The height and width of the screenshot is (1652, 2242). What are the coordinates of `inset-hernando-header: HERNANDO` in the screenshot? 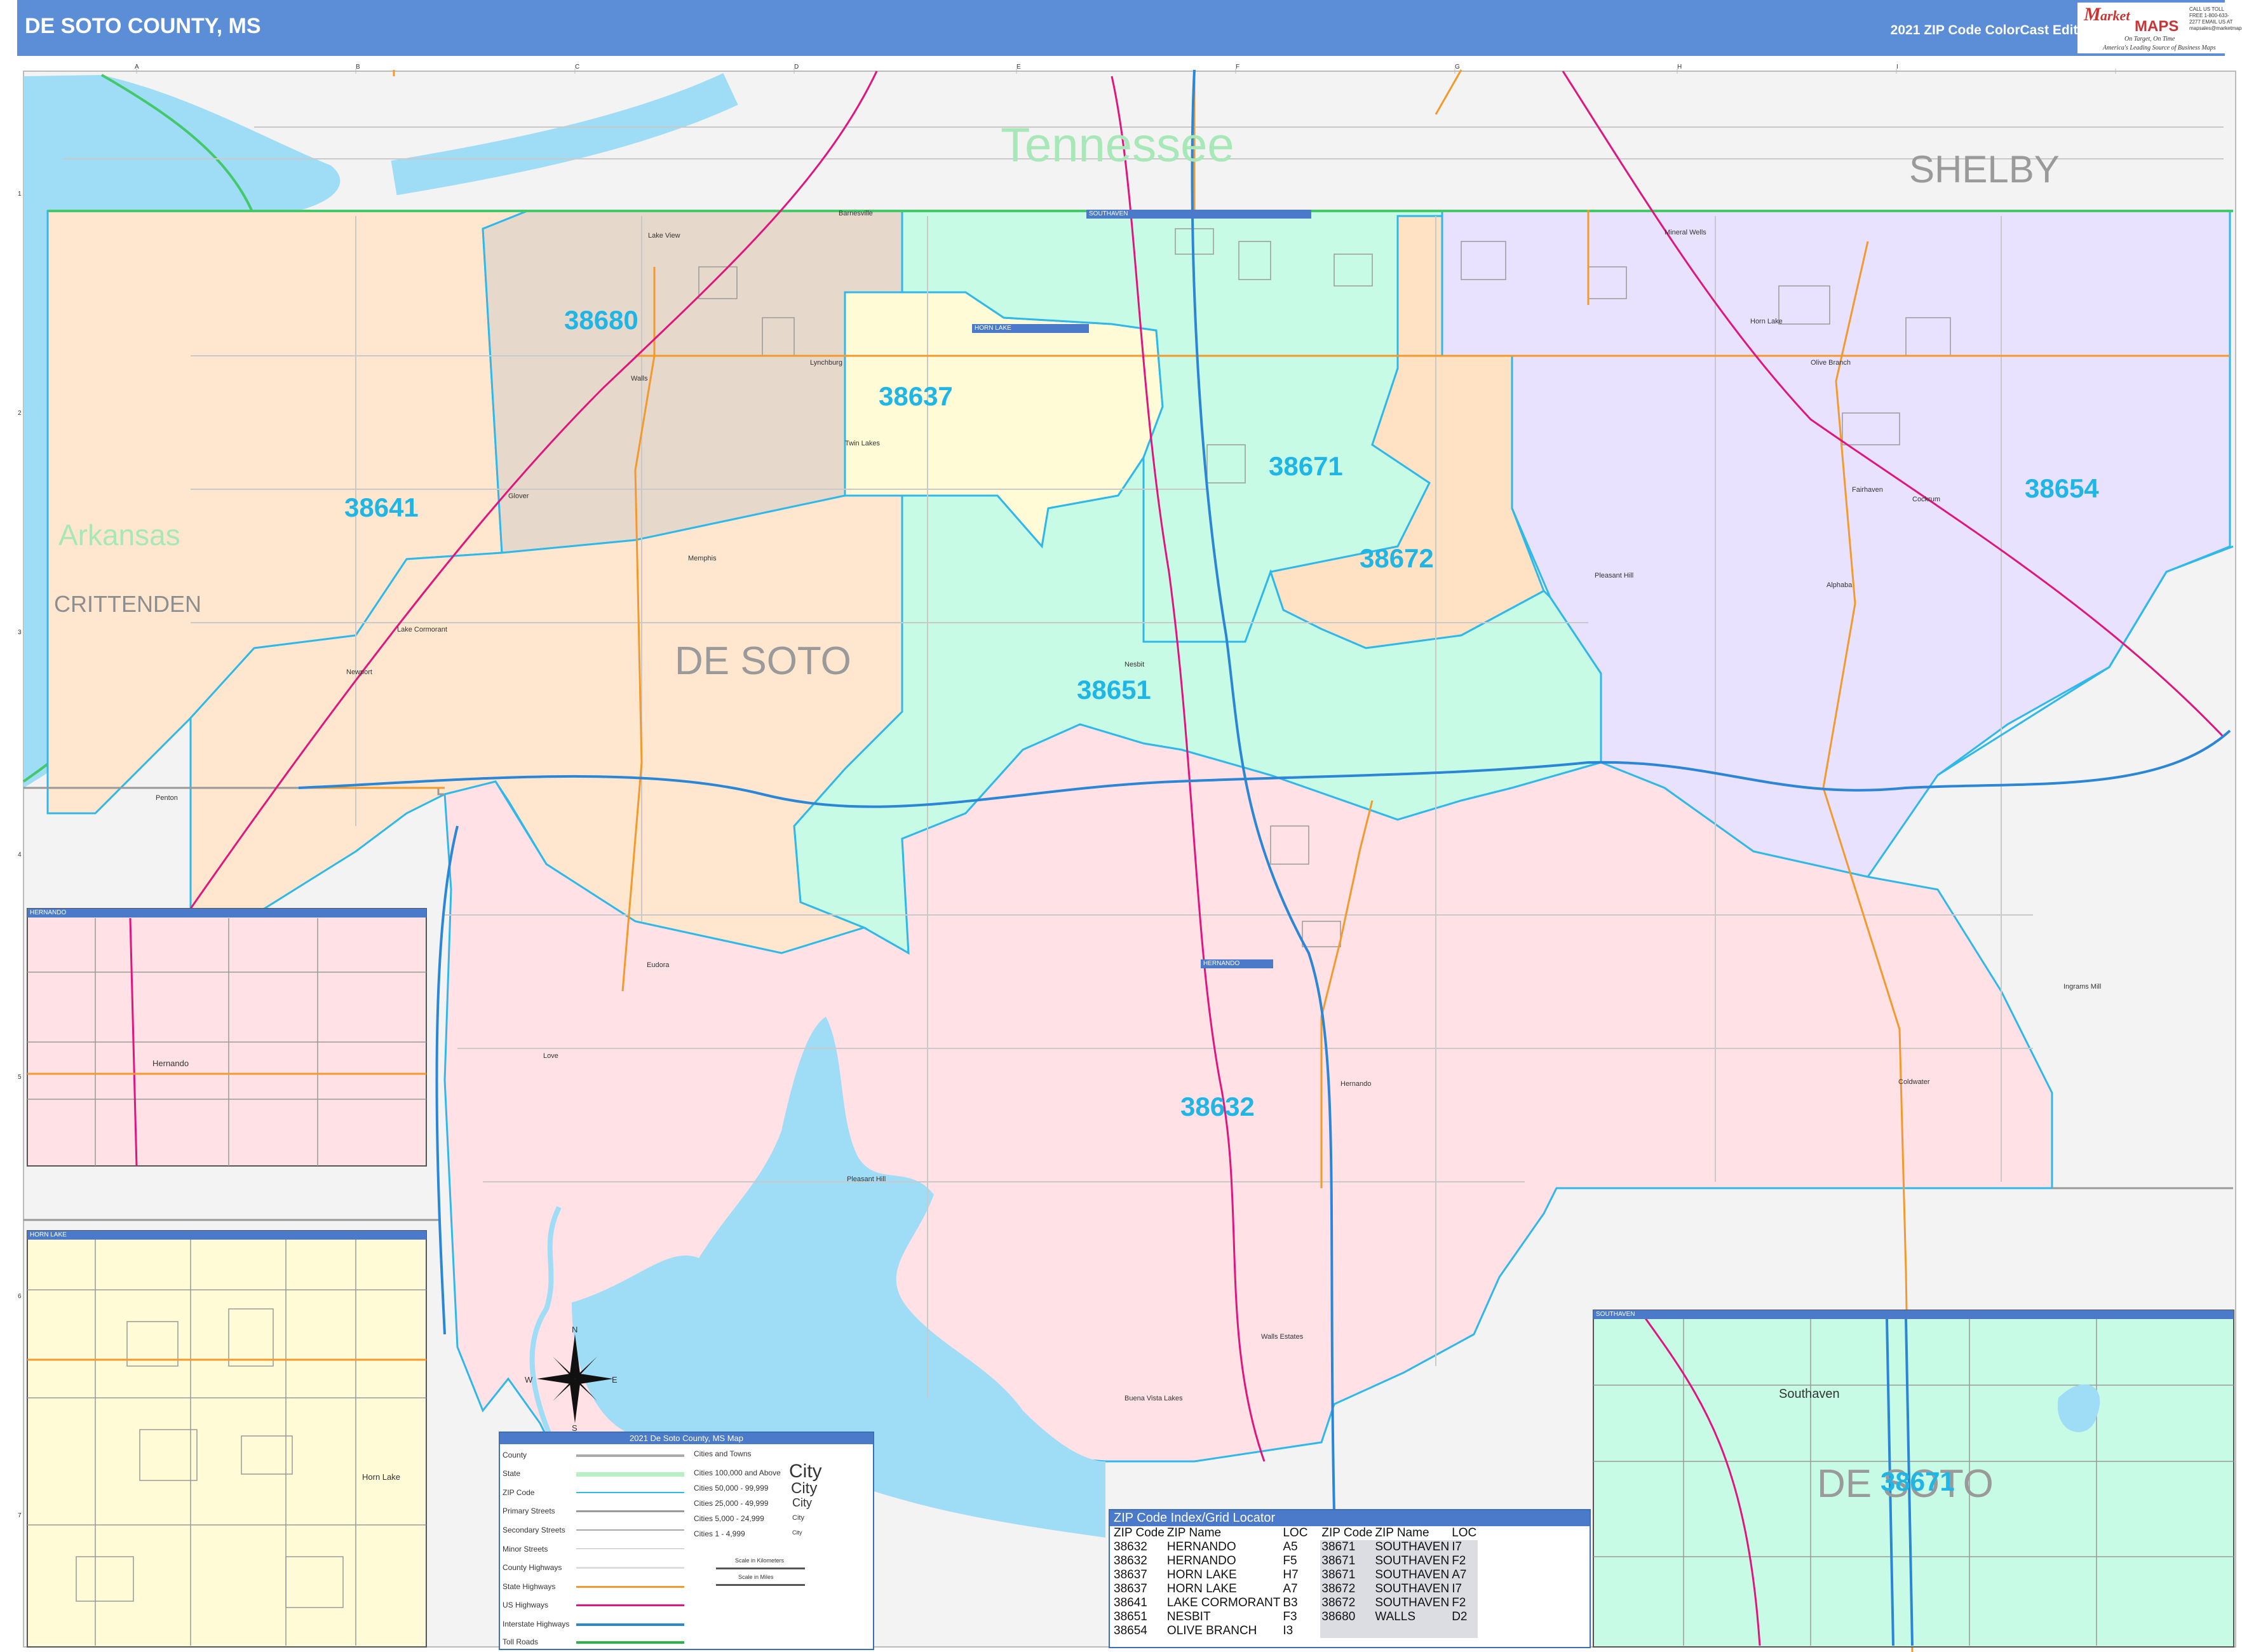 It's located at (226, 913).